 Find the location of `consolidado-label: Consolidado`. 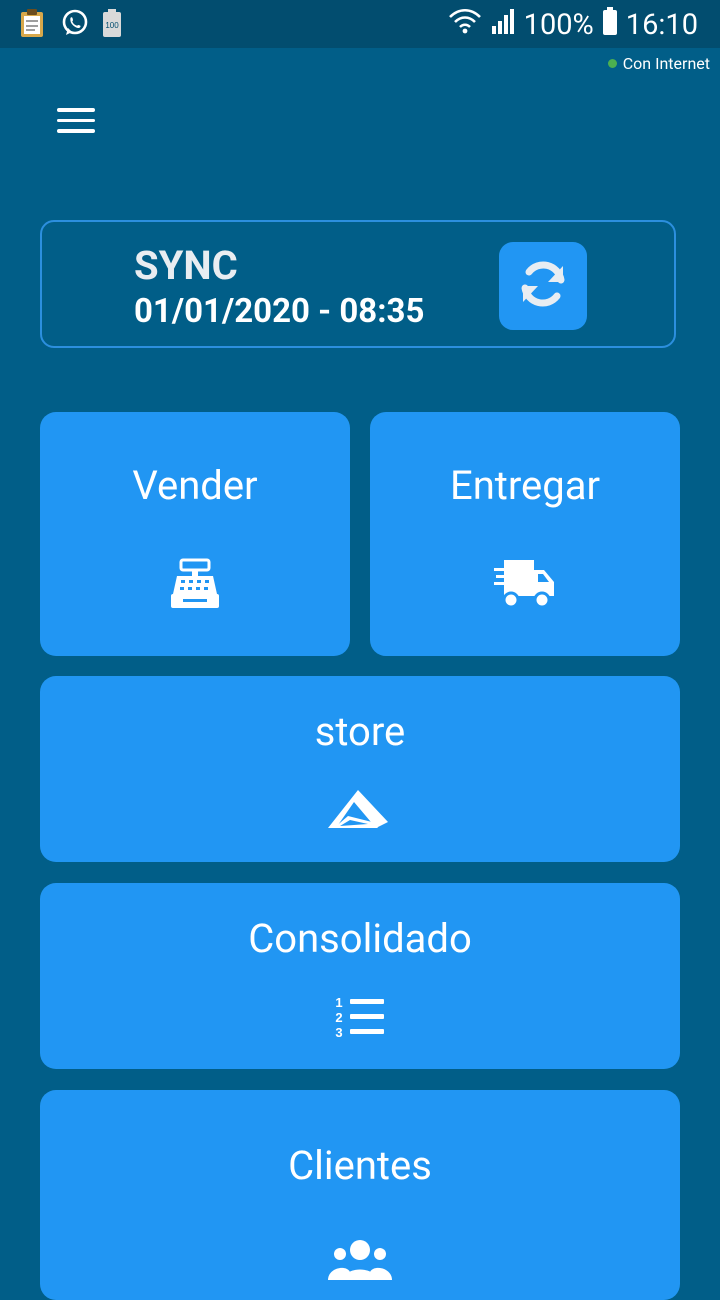

consolidado-label: Consolidado is located at coordinates (360, 938).